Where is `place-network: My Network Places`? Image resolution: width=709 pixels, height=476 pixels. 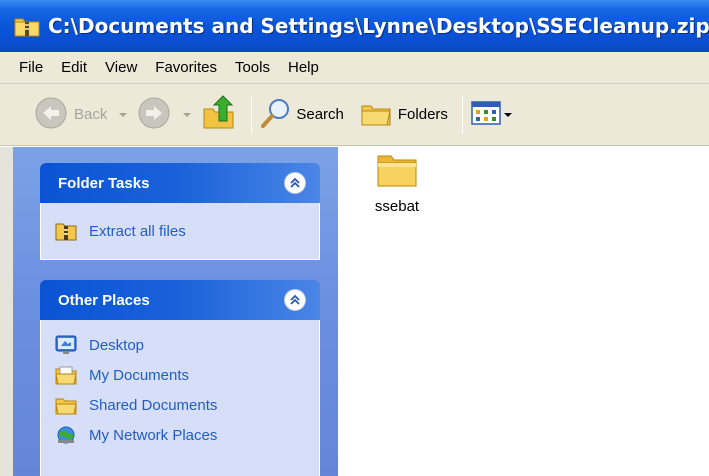 place-network: My Network Places is located at coordinates (187, 435).